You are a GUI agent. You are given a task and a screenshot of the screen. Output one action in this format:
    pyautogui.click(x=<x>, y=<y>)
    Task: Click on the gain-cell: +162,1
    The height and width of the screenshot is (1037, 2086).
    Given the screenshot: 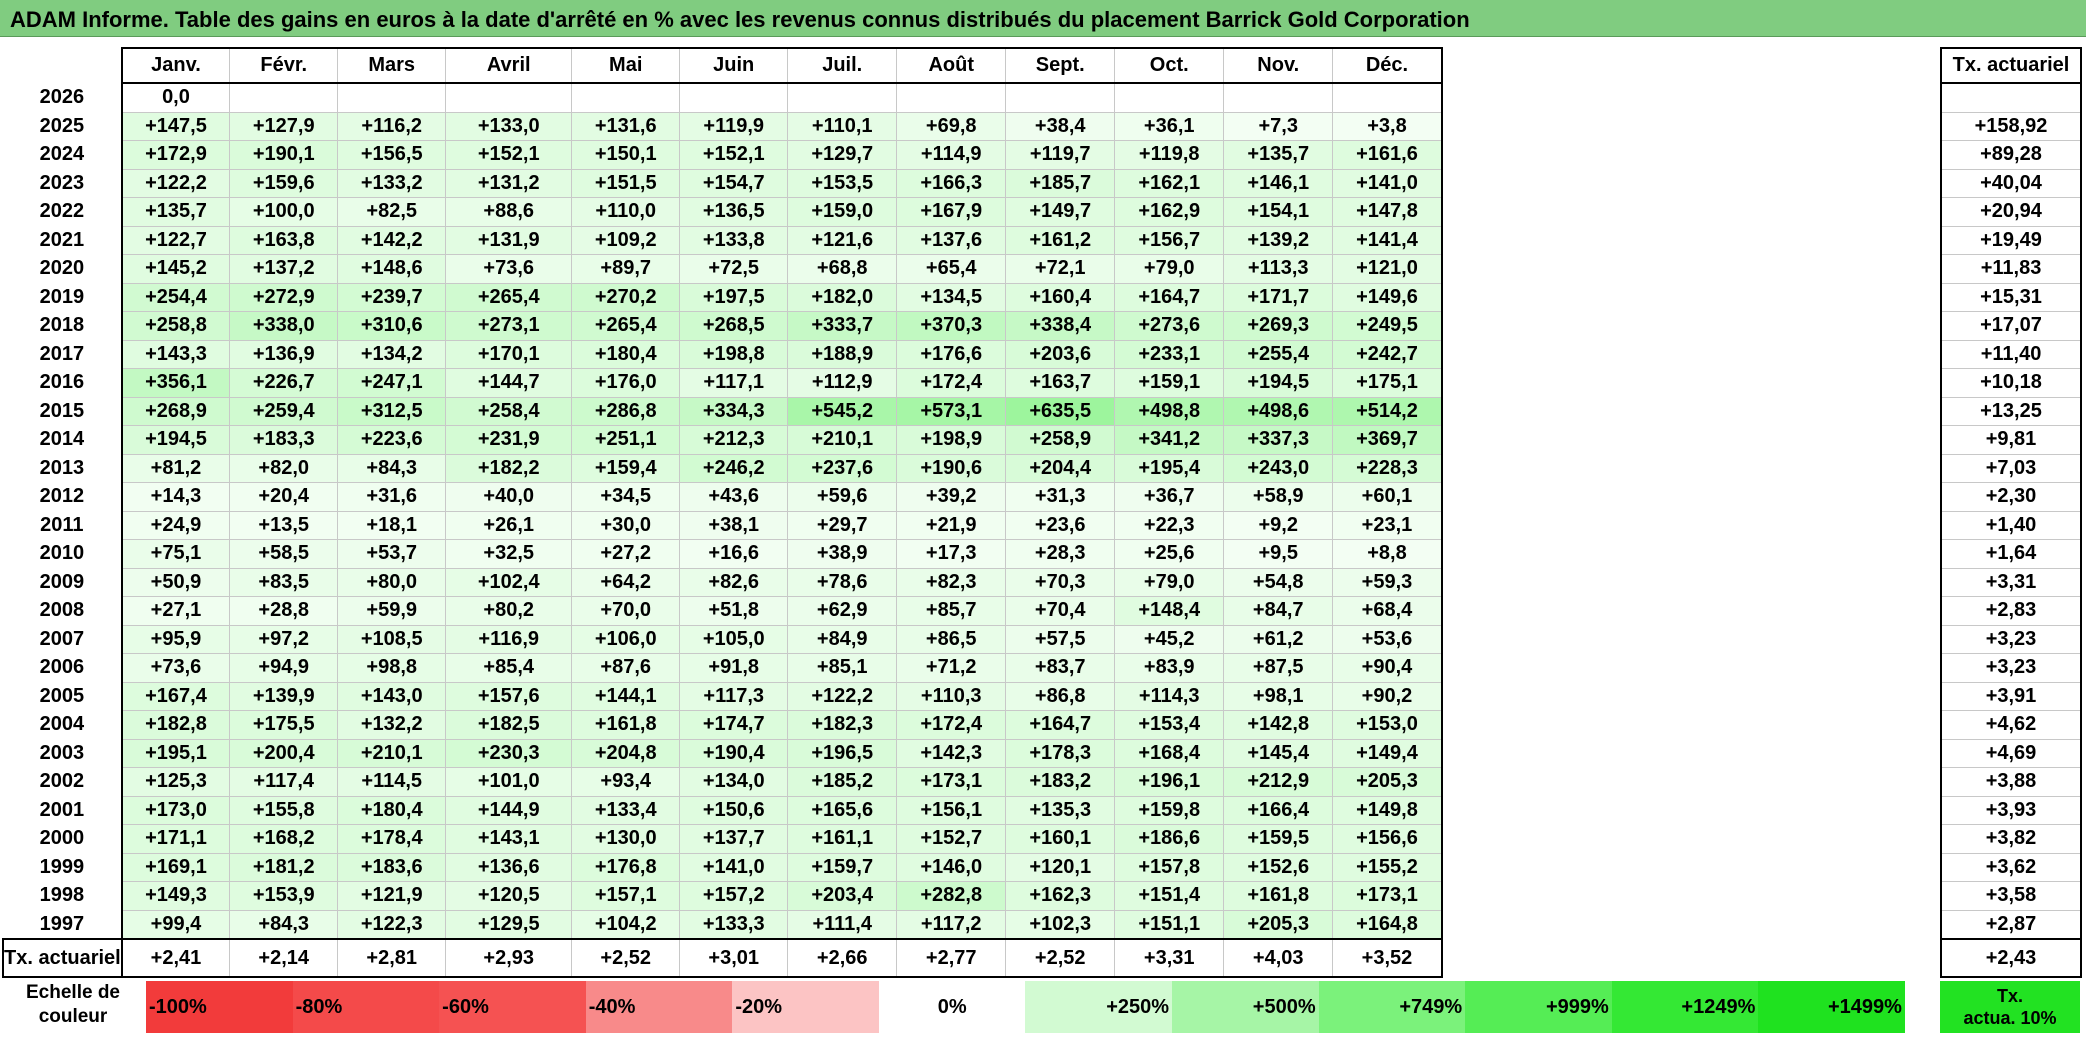 What is the action you would take?
    pyautogui.click(x=1169, y=183)
    